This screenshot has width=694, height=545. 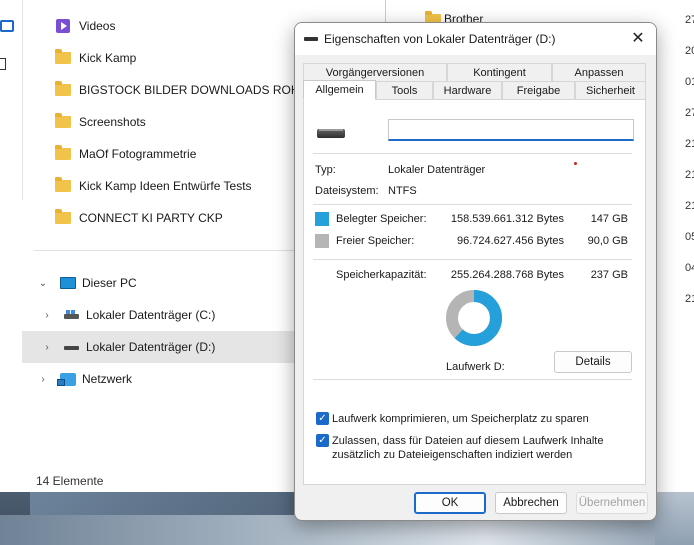 What do you see at coordinates (538, 90) in the screenshot?
I see `tab-freigabe: Freigabe` at bounding box center [538, 90].